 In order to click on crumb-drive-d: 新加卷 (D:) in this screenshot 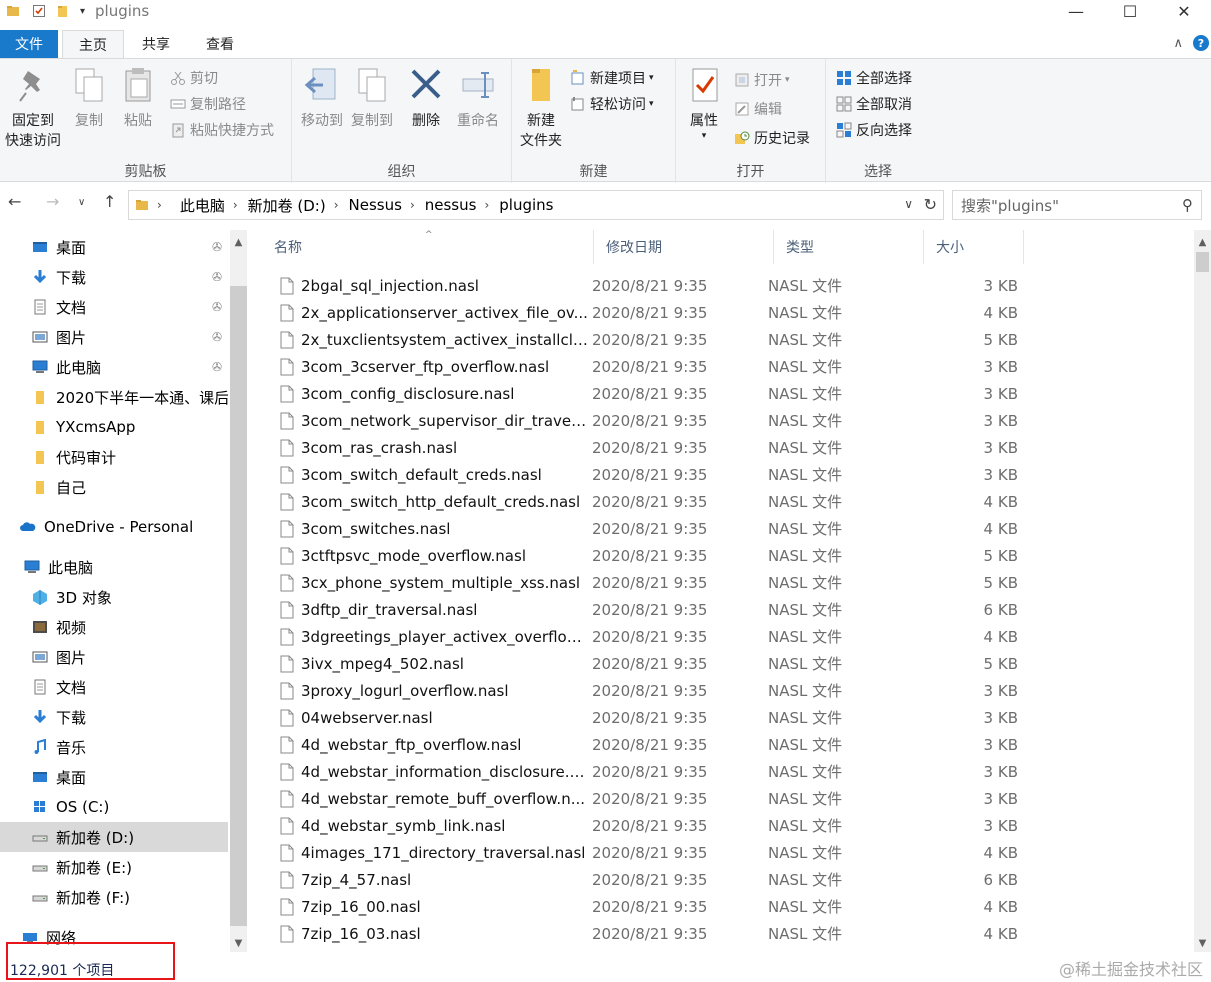, I will do `click(287, 205)`.